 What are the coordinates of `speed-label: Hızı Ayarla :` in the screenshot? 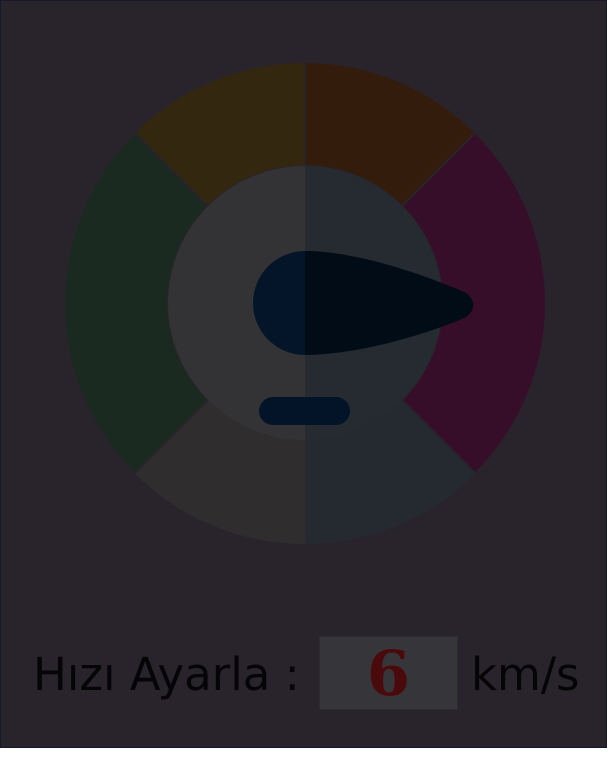 It's located at (166, 674).